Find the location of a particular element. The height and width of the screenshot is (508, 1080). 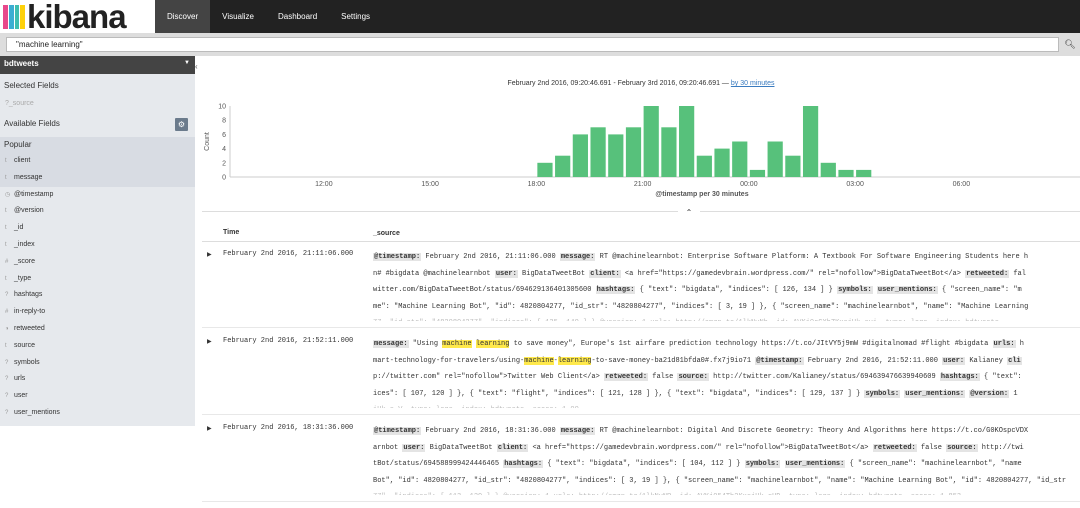

field-type-icon: # is located at coordinates (7, 312).